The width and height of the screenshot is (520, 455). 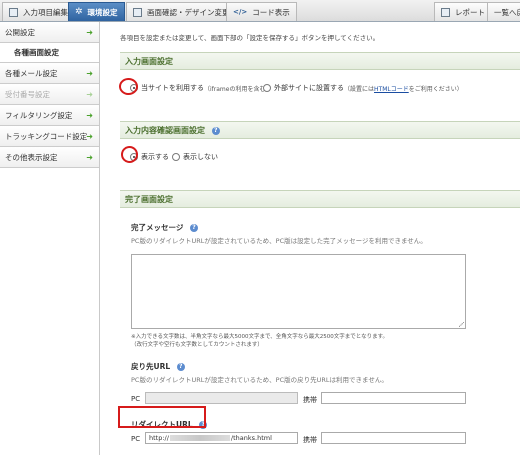 What do you see at coordinates (79, 11) in the screenshot?
I see `gear-icon: ✲` at bounding box center [79, 11].